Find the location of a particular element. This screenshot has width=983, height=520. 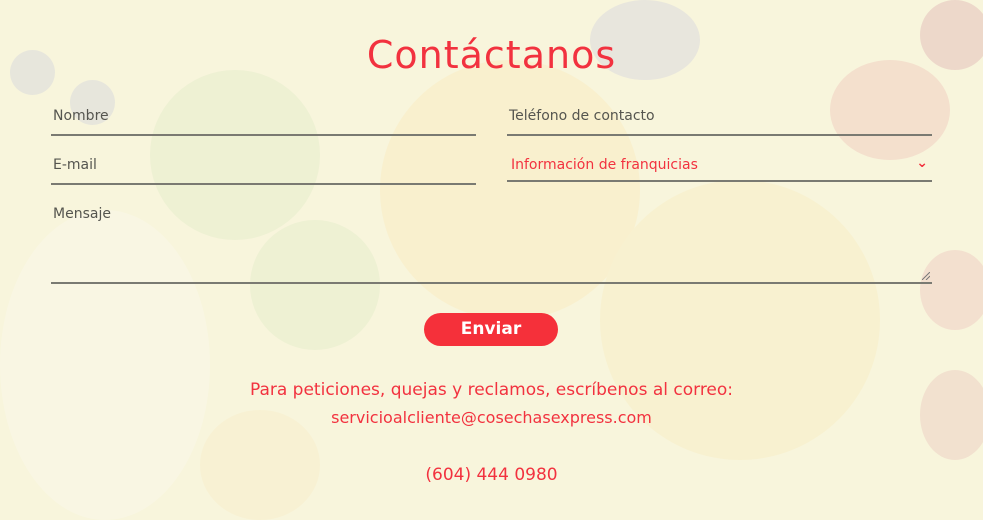

contact-phone: (604) 444 0980 is located at coordinates (491, 475).